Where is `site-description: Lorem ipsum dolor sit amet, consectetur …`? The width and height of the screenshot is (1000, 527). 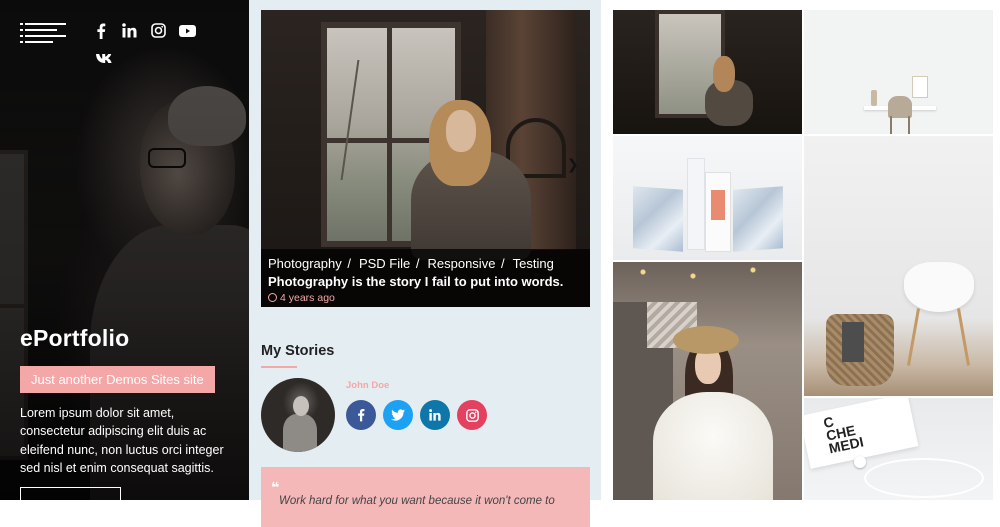 site-description: Lorem ipsum dolor sit amet, consectetur … is located at coordinates (122, 440).